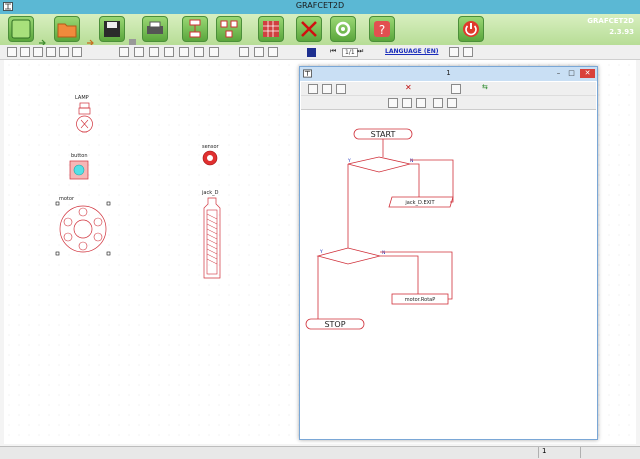 This screenshot has height=459, width=640. Describe the element at coordinates (154, 52) in the screenshot. I see `ellipse-tool-icon` at that location.